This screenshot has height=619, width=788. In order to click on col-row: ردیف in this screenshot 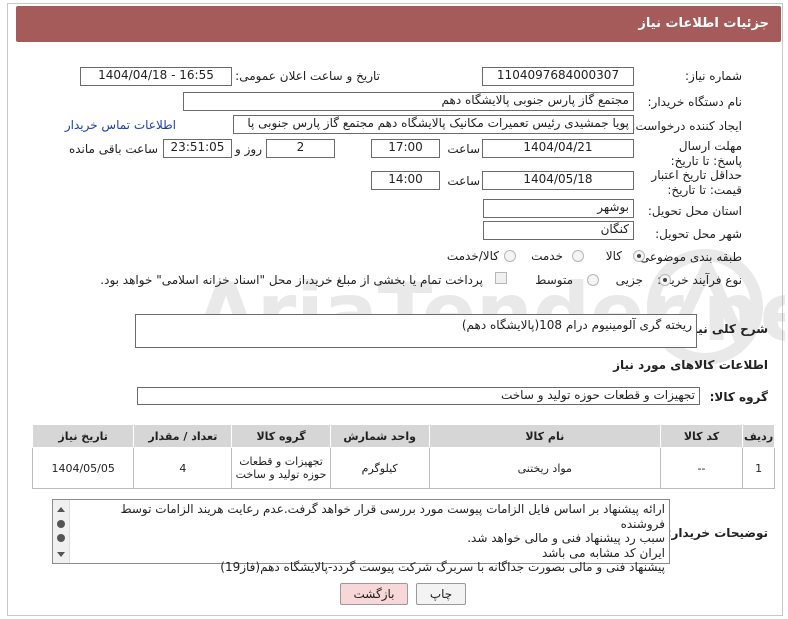, I will do `click(758, 436)`.